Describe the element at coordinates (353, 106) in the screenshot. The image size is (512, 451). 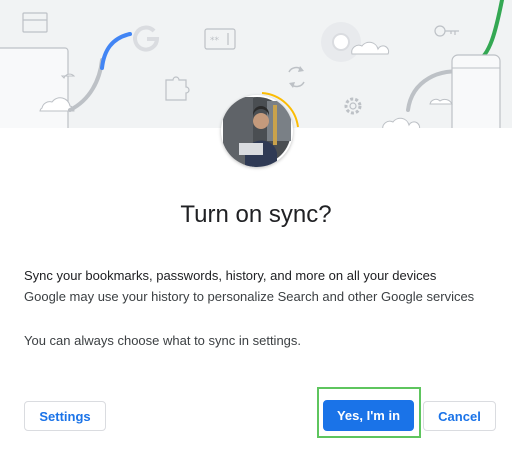
I see `gear-icon` at that location.